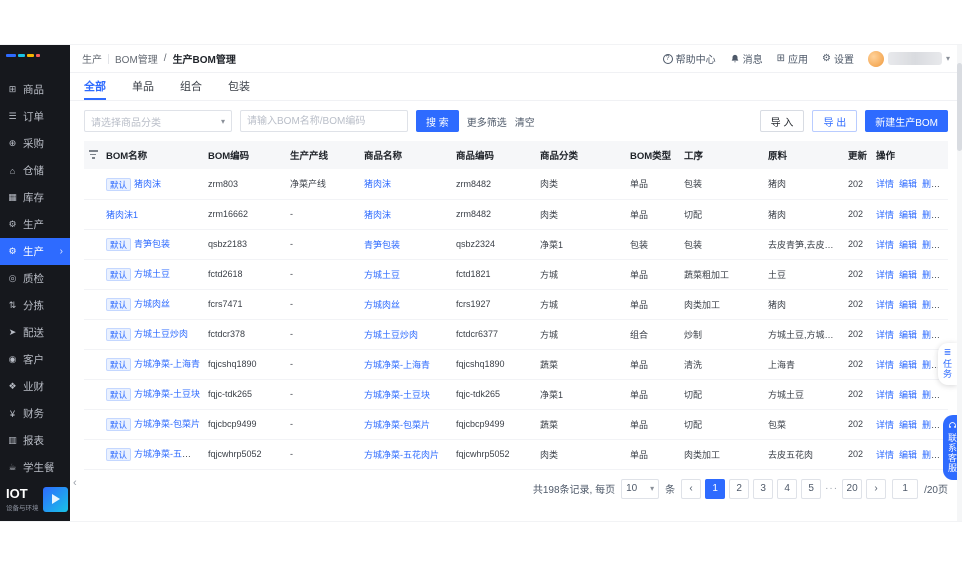 This screenshot has width=962, height=561. What do you see at coordinates (397, 425) in the screenshot?
I see `product-name-link: 方城净菜-包菜片` at bounding box center [397, 425].